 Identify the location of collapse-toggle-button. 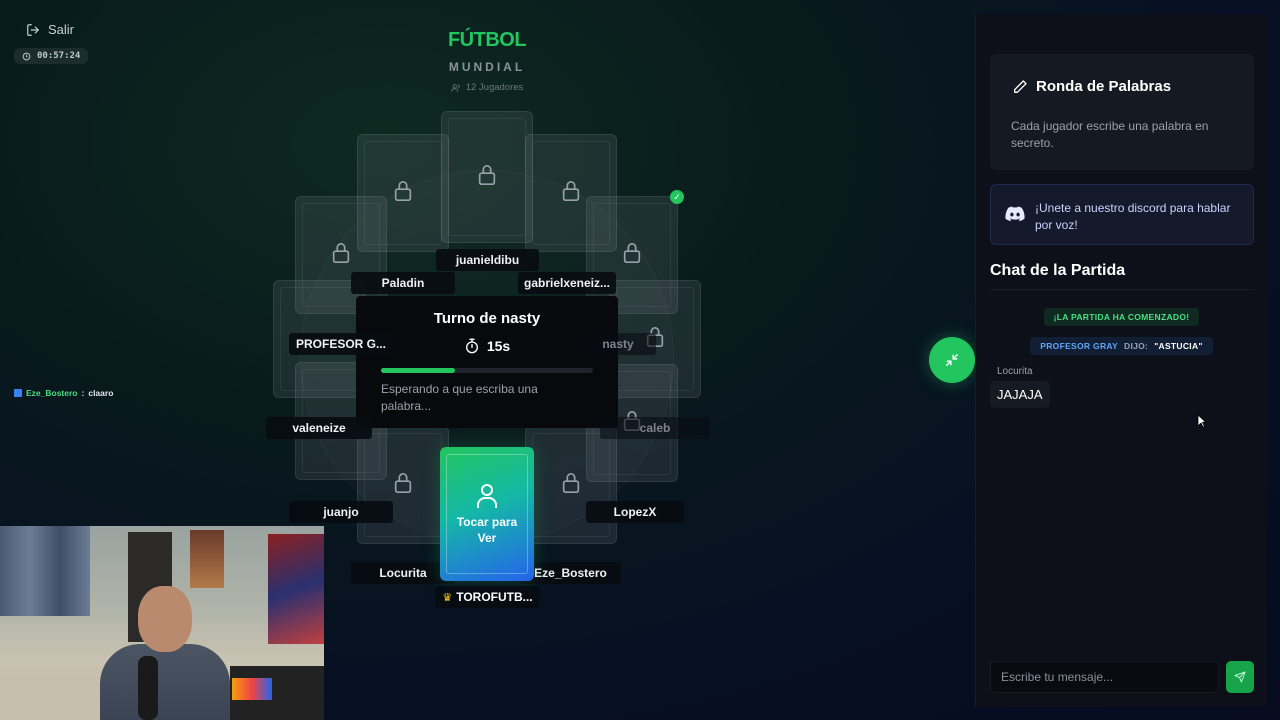
(952, 360).